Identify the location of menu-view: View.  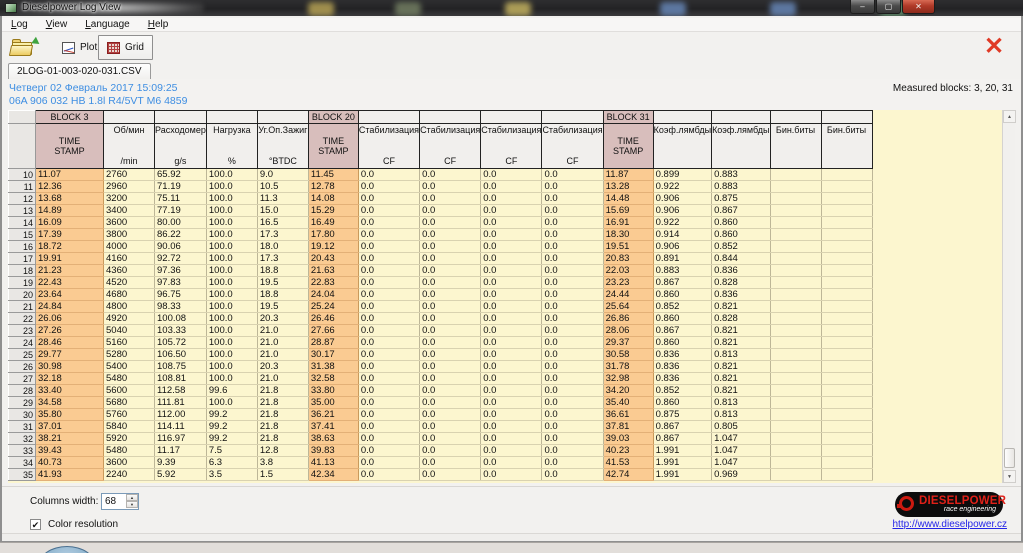
(57, 24).